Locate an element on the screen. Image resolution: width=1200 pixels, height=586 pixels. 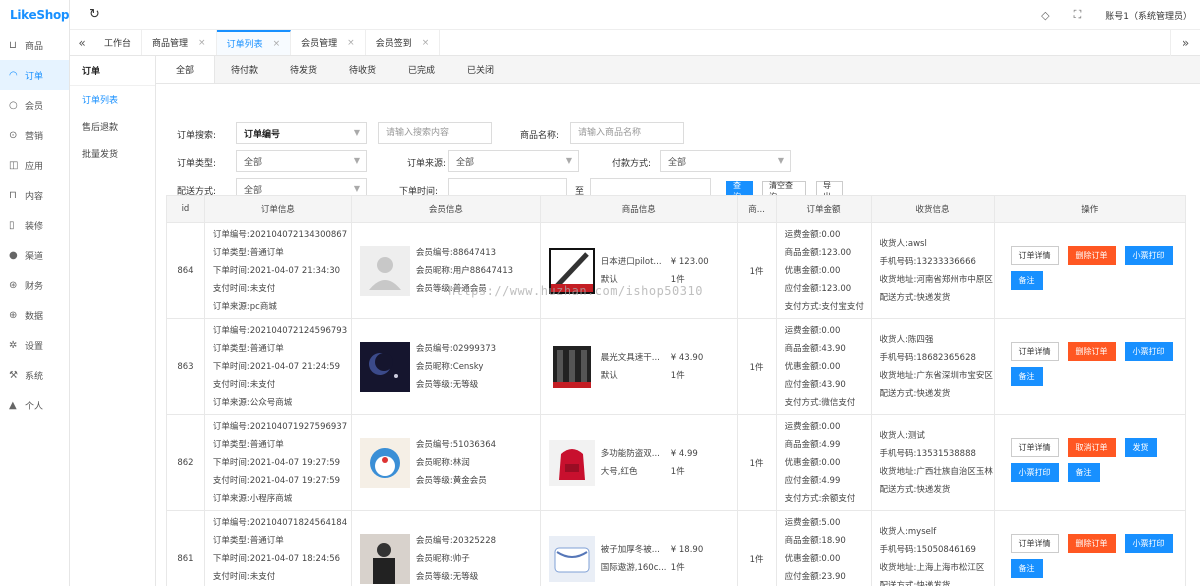
sidebar-item-6: ▯ 装修 is located at coordinates (34, 225).